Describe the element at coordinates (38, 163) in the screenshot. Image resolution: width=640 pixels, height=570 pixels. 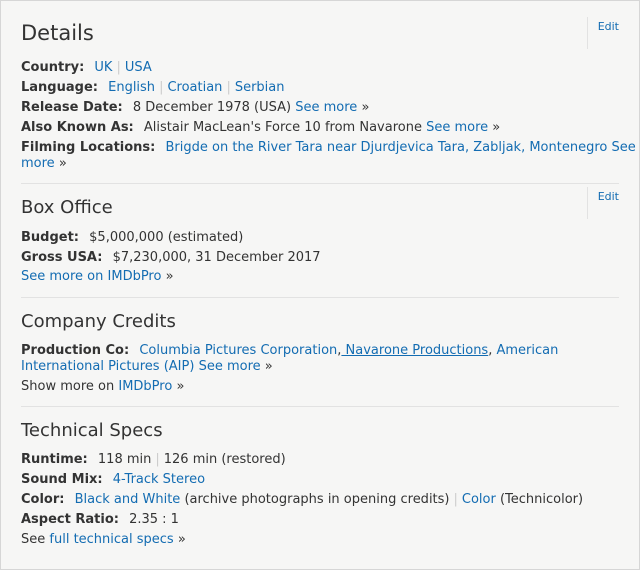
I see `filming-see-more-link-part2: more` at that location.